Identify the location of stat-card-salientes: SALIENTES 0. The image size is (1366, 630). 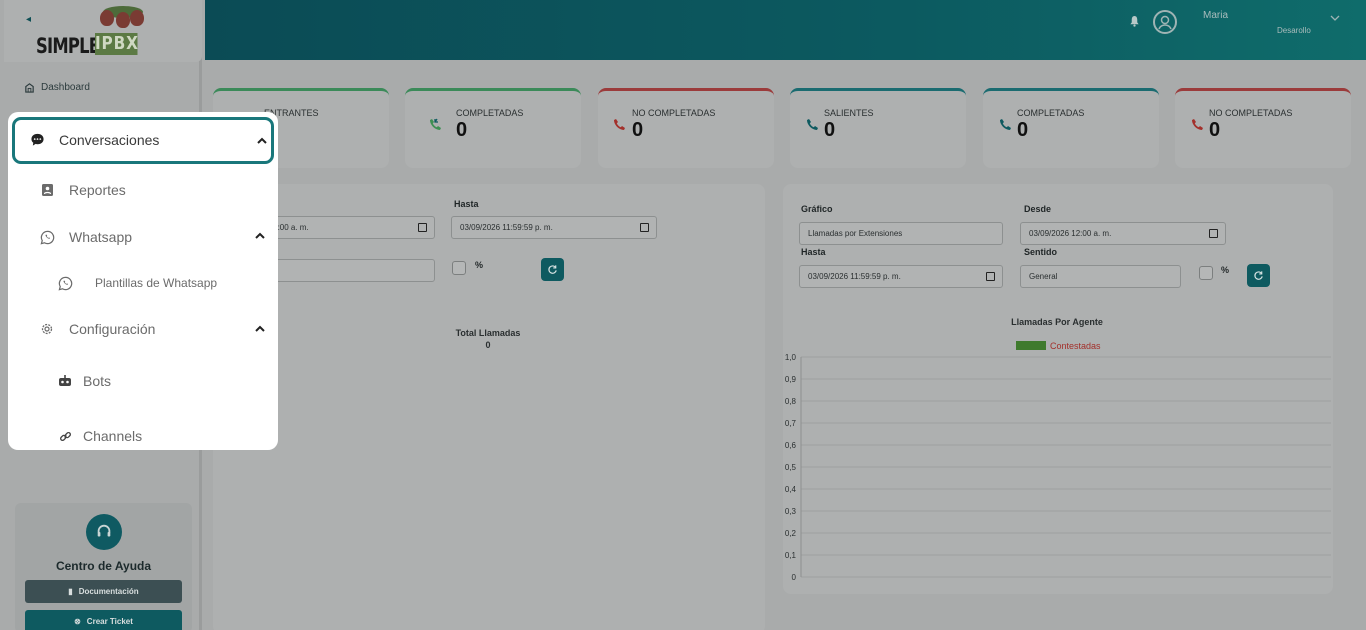
(878, 128).